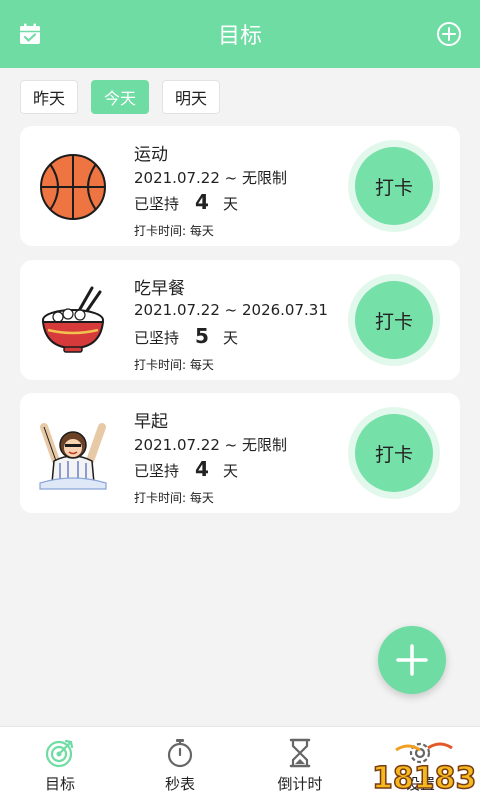 The height and width of the screenshot is (800, 480). Describe the element at coordinates (231, 310) in the screenshot. I see `goal-dates: 2021.07.22 ~ 2026.07.31` at that location.